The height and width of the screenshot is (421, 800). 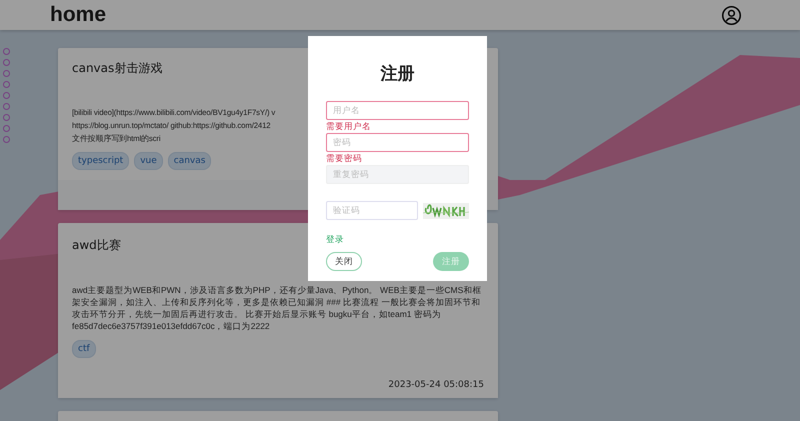 I want to click on dialog-title: 注册, so click(x=398, y=74).